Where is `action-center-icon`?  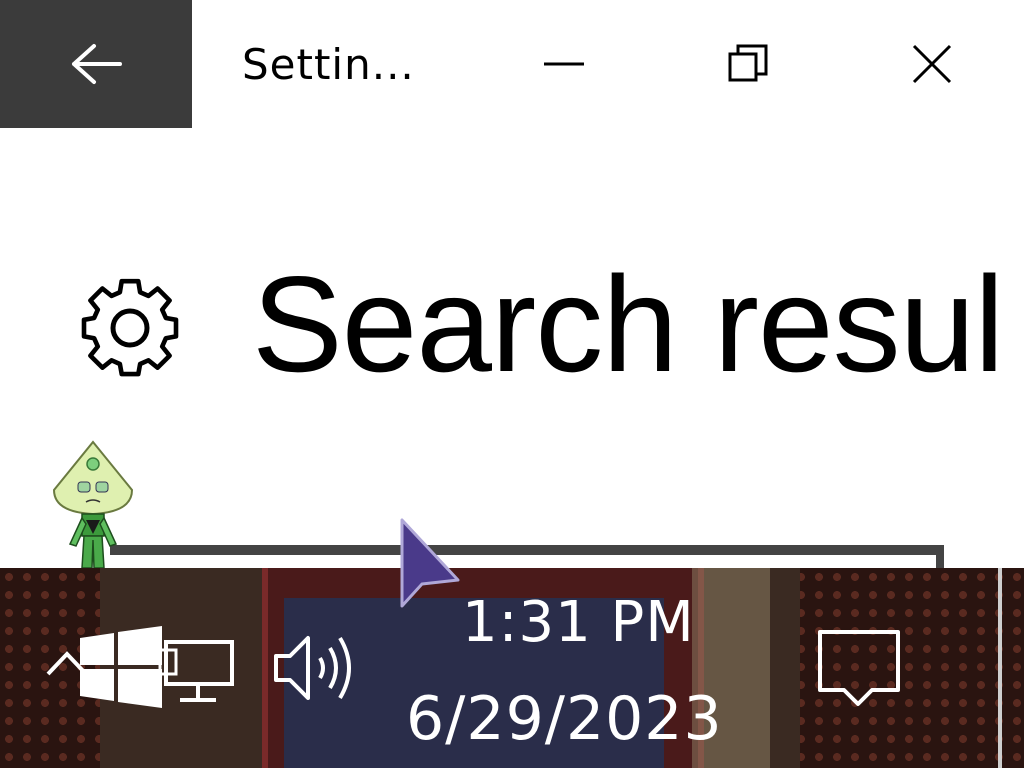
action-center-icon is located at coordinates (859, 669).